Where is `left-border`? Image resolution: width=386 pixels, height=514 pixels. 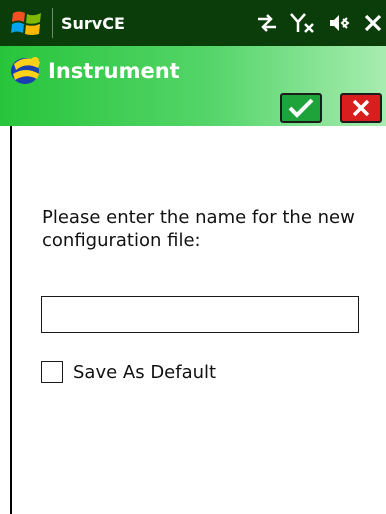 left-border is located at coordinates (11, 320).